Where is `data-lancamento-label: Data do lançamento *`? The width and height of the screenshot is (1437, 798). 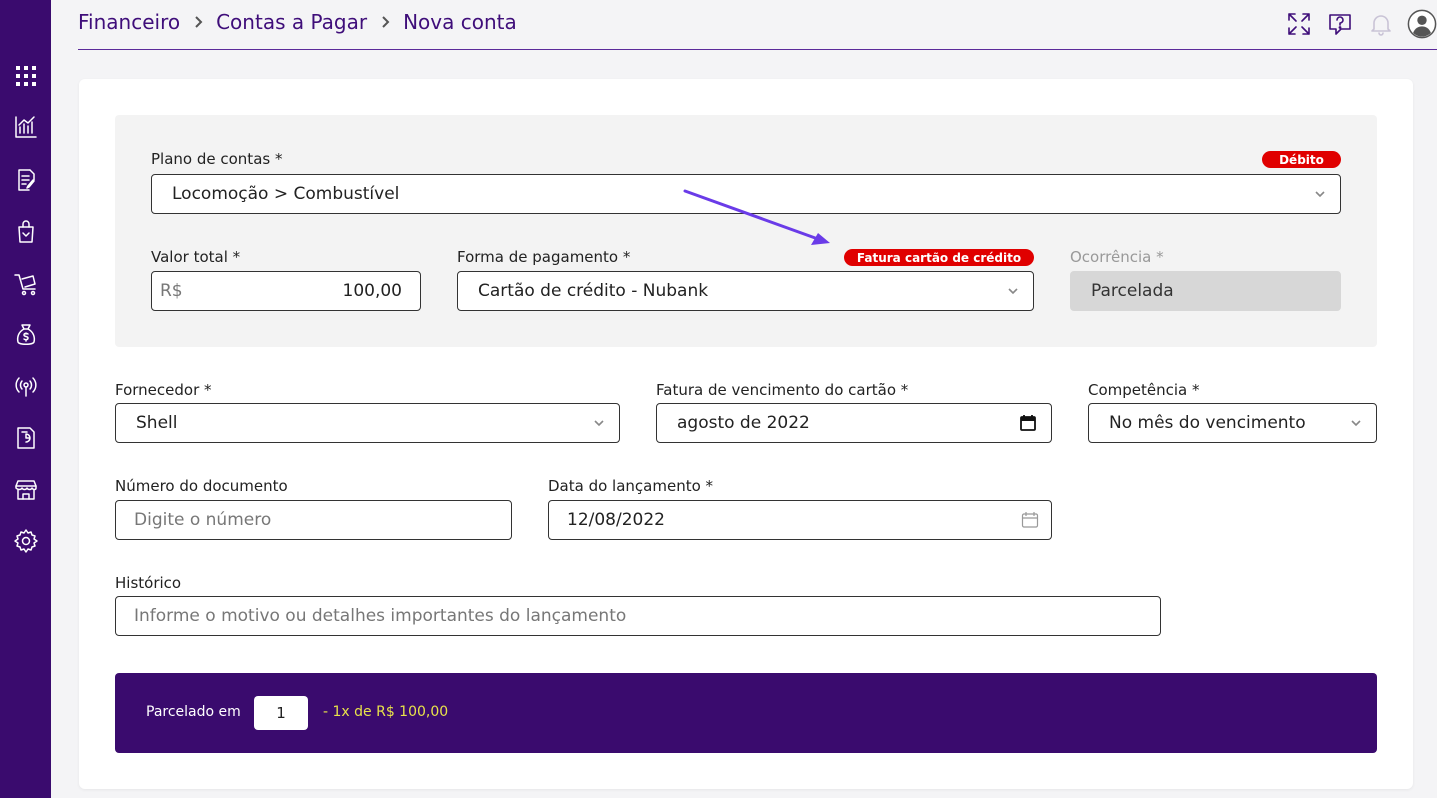
data-lancamento-label: Data do lançamento * is located at coordinates (631, 486).